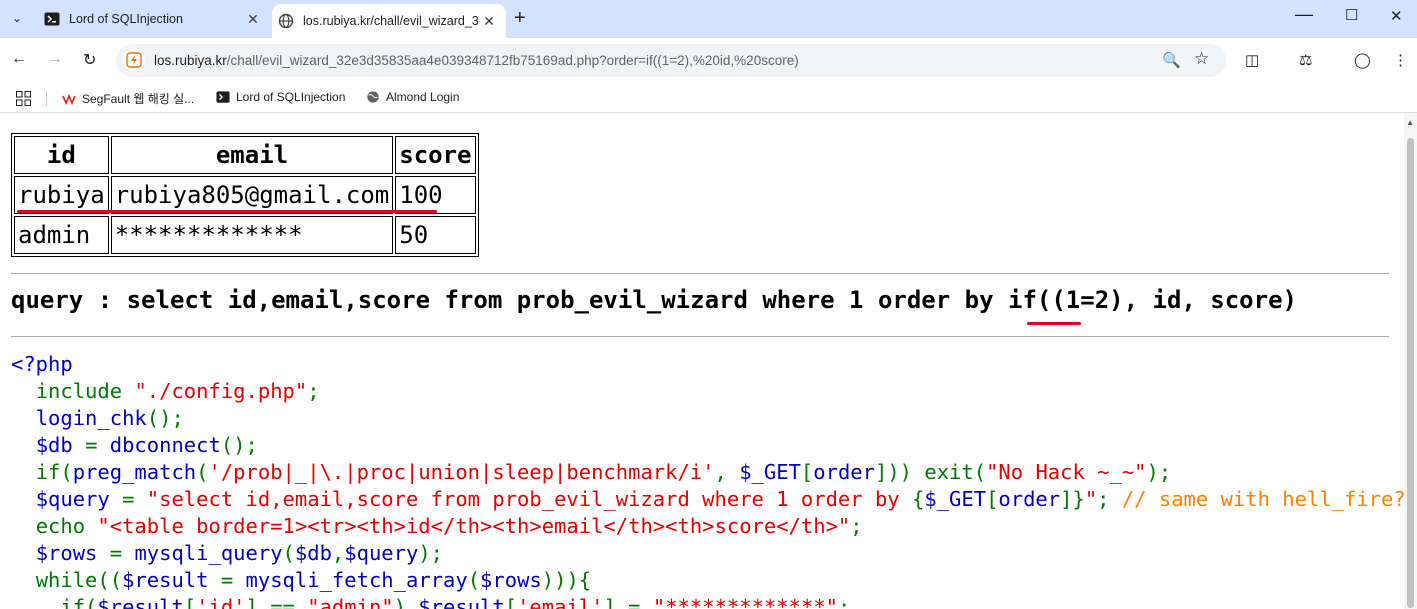 This screenshot has width=1417, height=609. I want to click on tab-search-button: ⌄, so click(17, 18).